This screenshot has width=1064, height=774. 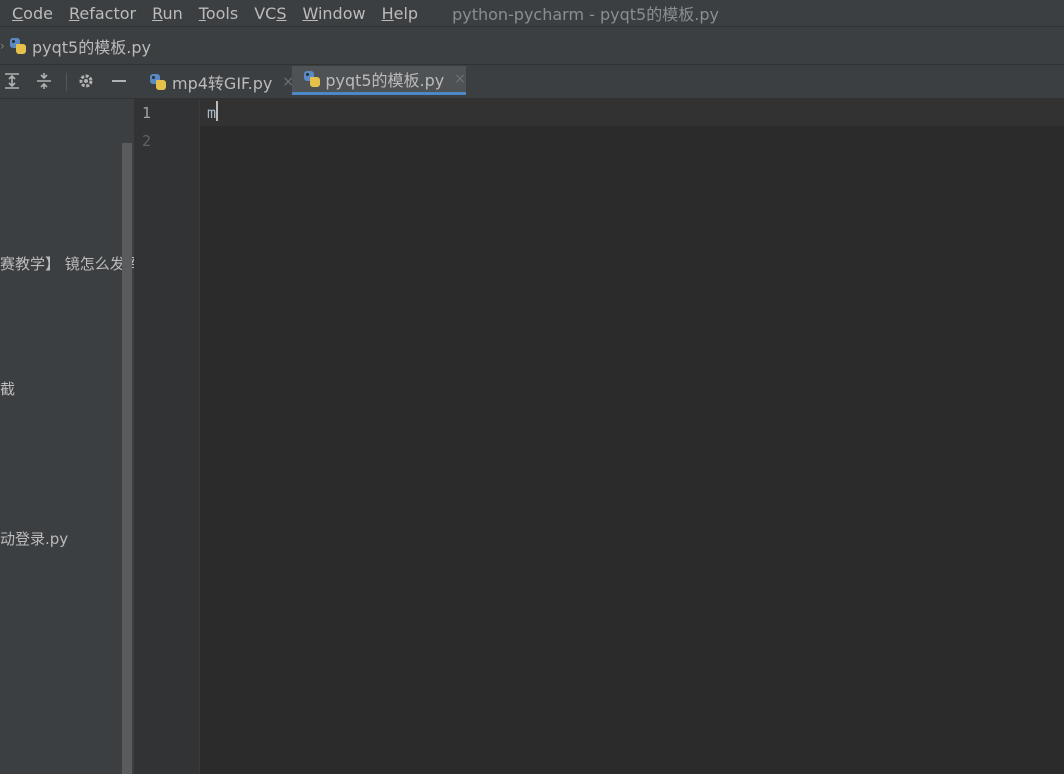 I want to click on menu-run: Run, so click(x=169, y=13).